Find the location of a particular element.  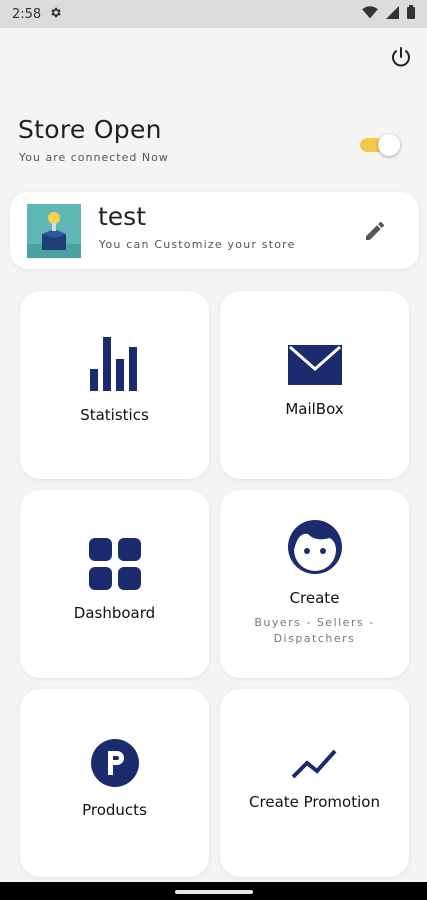

trending-up-icon is located at coordinates (313, 764).